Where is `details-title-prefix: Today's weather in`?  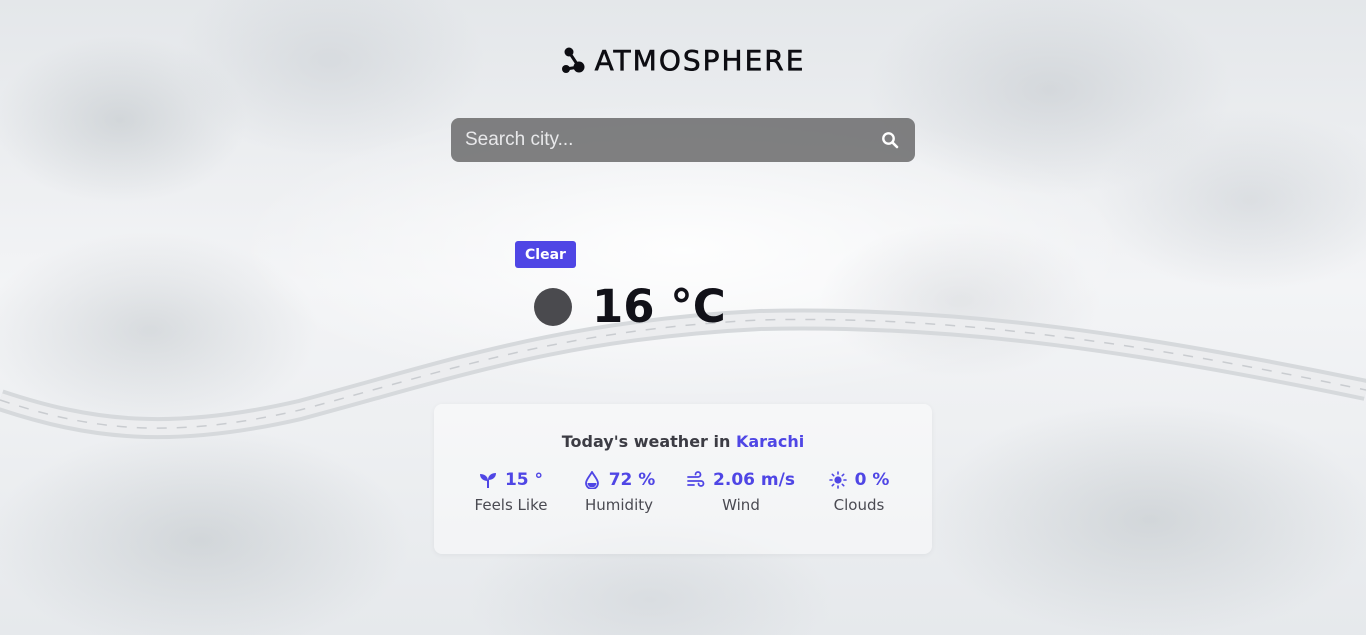
details-title-prefix: Today's weather in is located at coordinates (646, 441).